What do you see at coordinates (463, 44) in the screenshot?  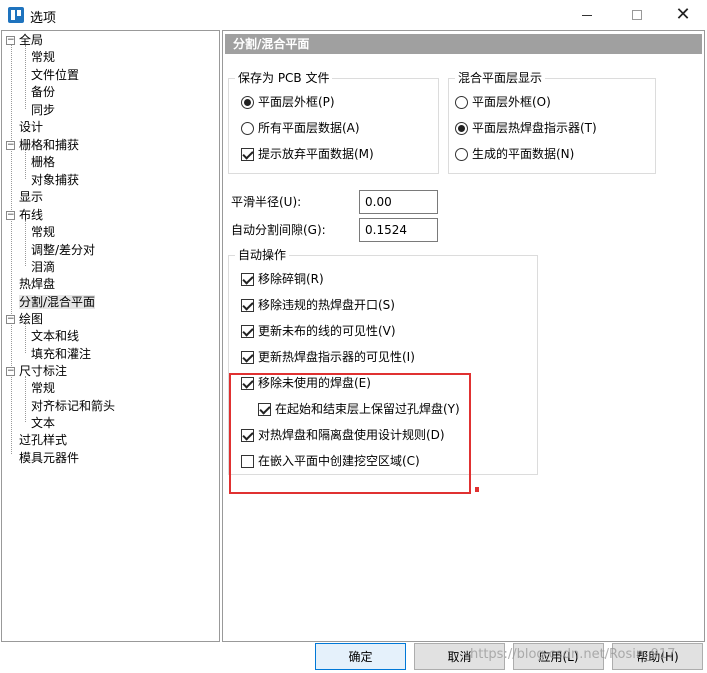 I see `panel-header: 分割/混合平面` at bounding box center [463, 44].